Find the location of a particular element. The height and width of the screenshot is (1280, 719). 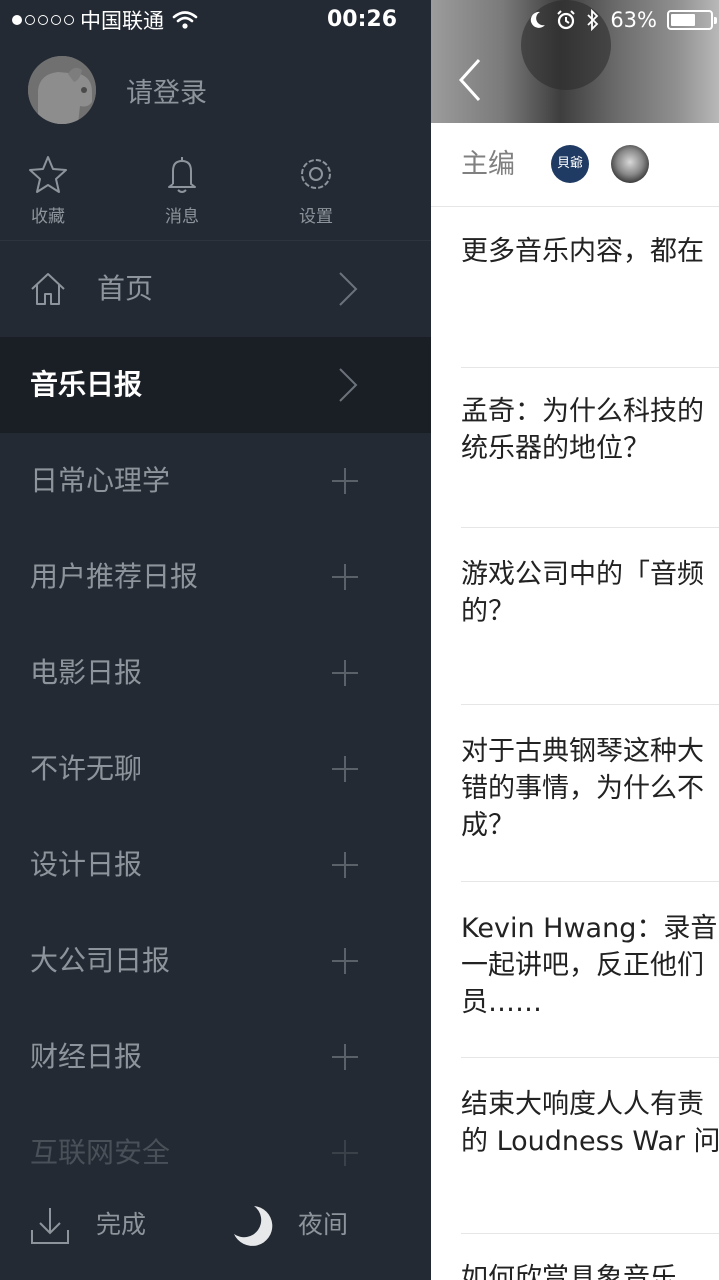

status-bar-right: 63% is located at coordinates (623, 20).